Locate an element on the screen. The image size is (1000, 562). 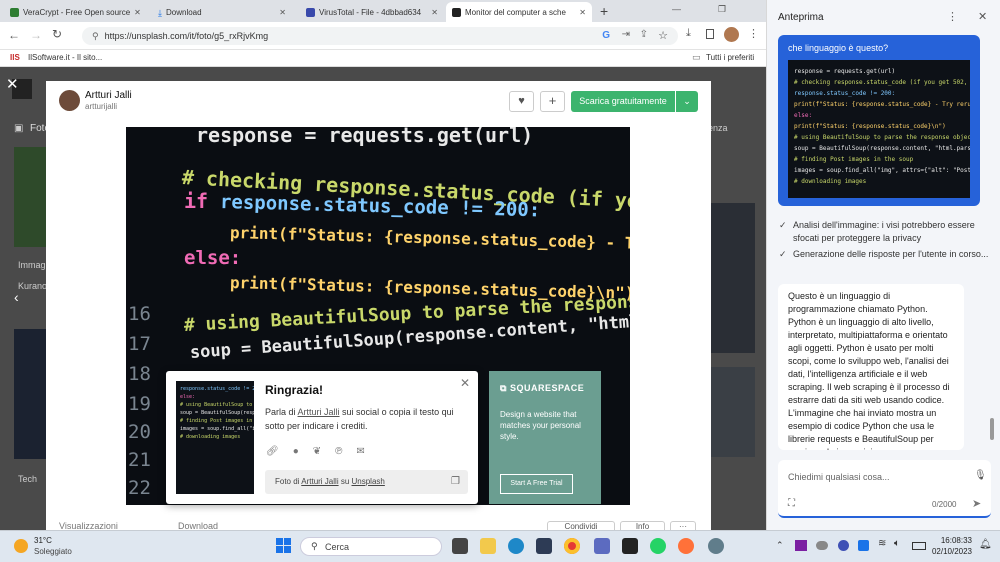
like-button: ♥ is located at coordinates (521, 101).